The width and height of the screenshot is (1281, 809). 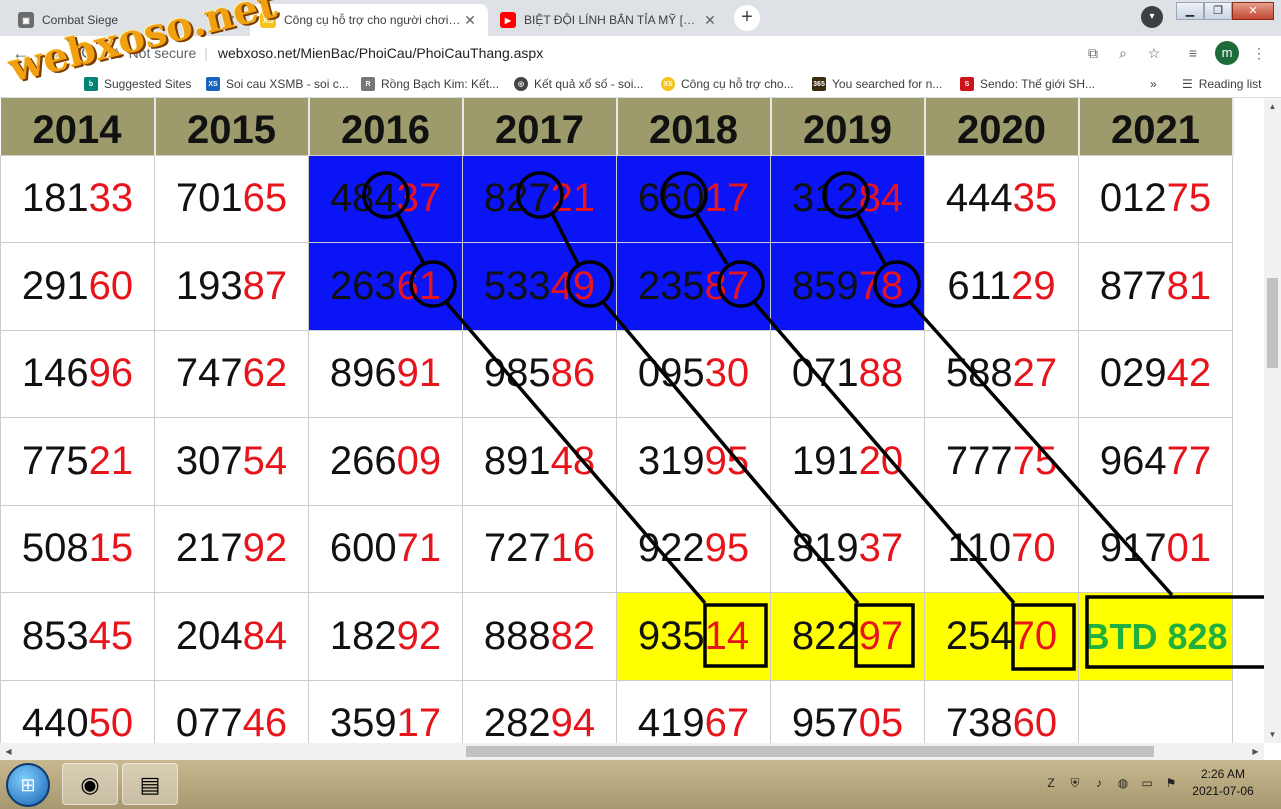 What do you see at coordinates (90, 784) in the screenshot?
I see `chrome-icon: ◉` at bounding box center [90, 784].